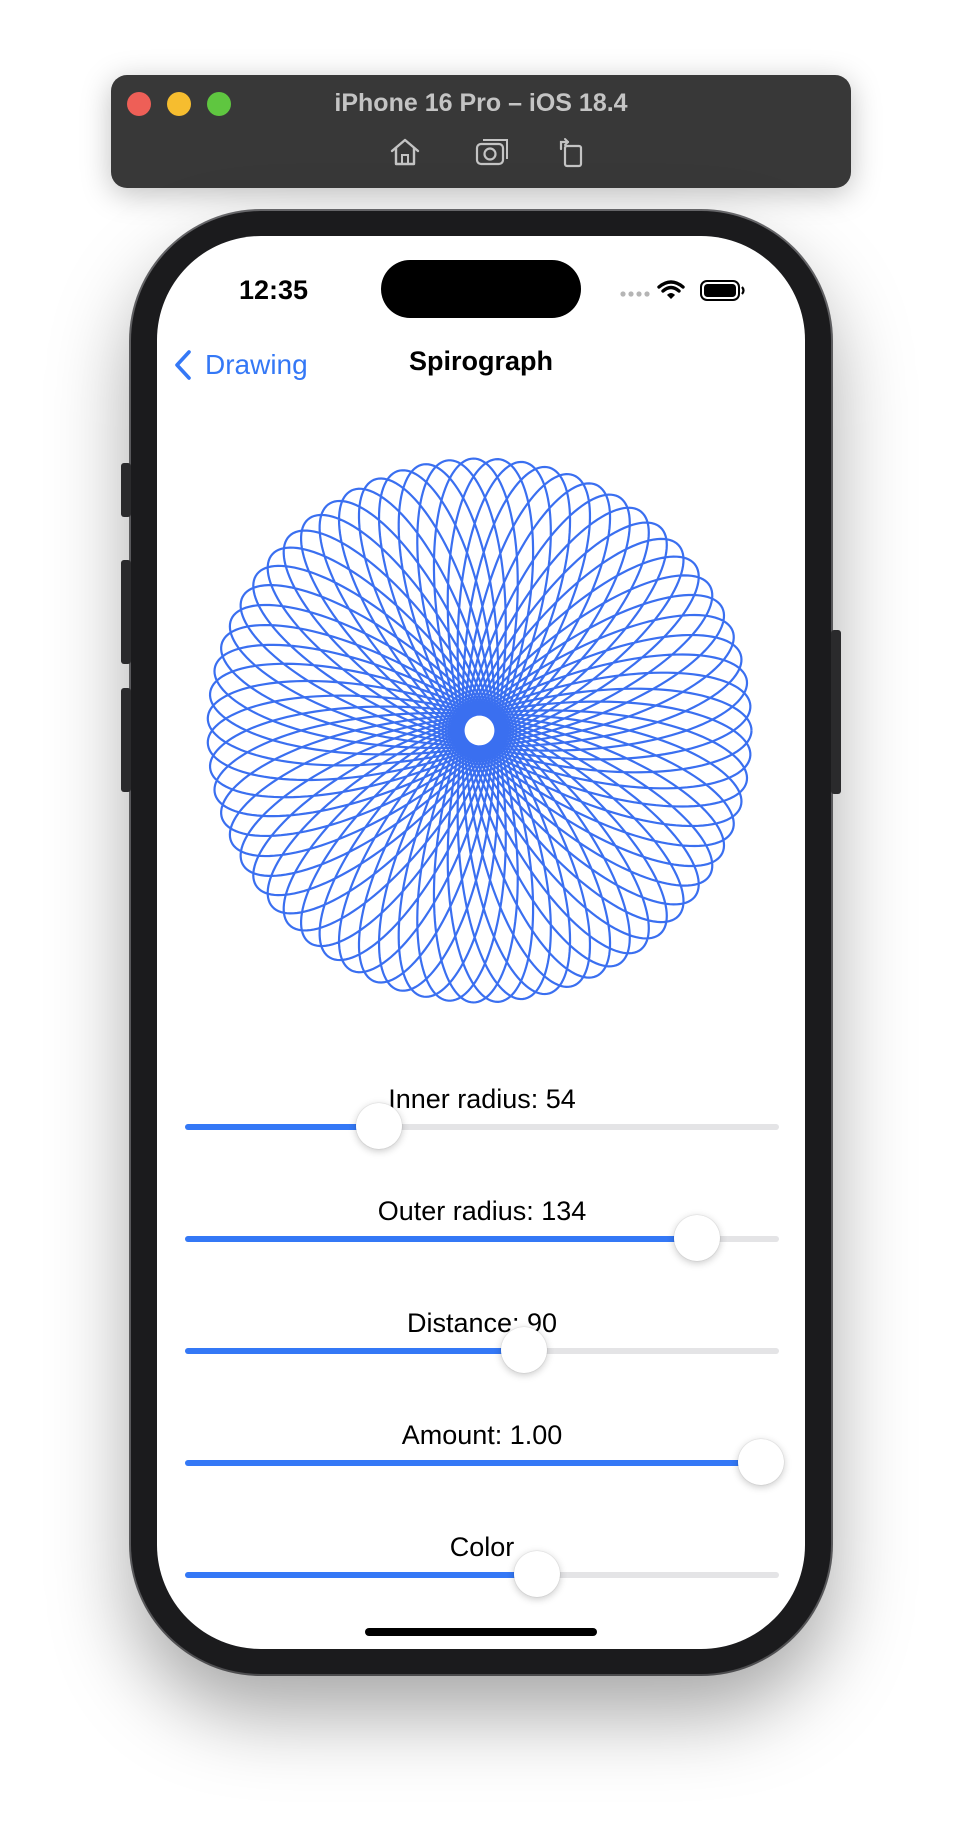 The image size is (962, 1826). What do you see at coordinates (274, 290) in the screenshot?
I see `status-time: 12:35` at bounding box center [274, 290].